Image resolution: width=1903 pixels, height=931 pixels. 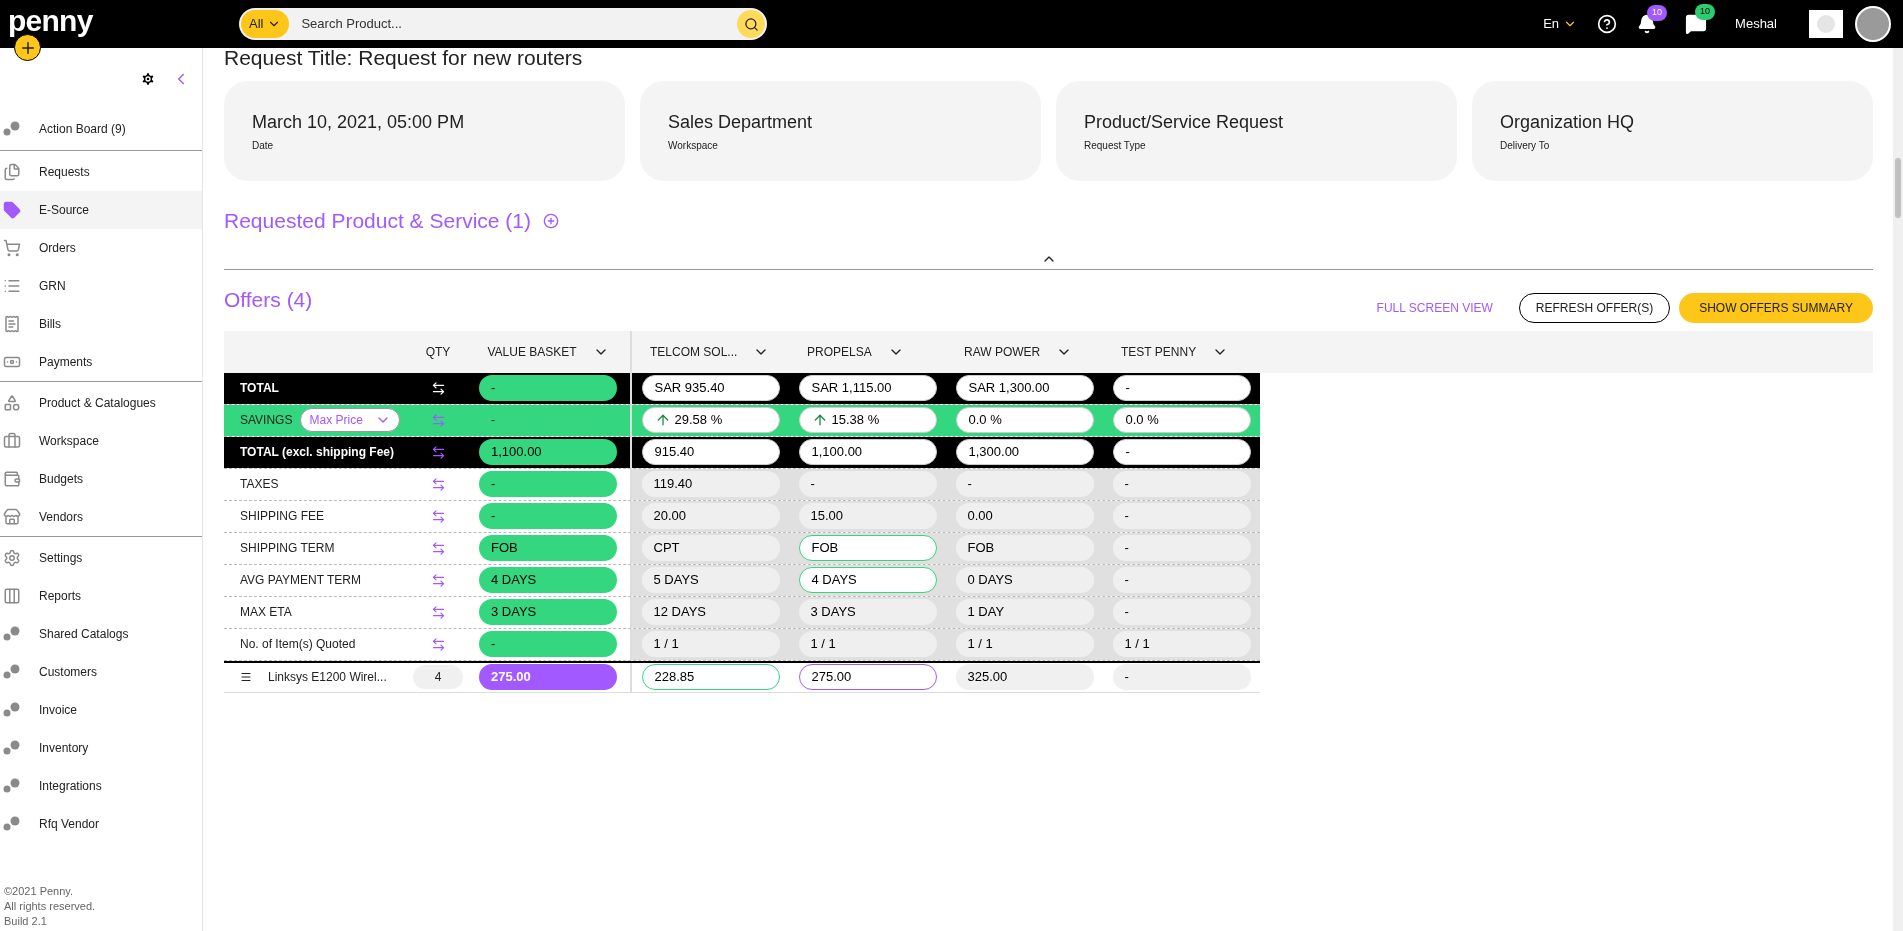 What do you see at coordinates (12, 403) in the screenshot?
I see `shapes-icon` at bounding box center [12, 403].